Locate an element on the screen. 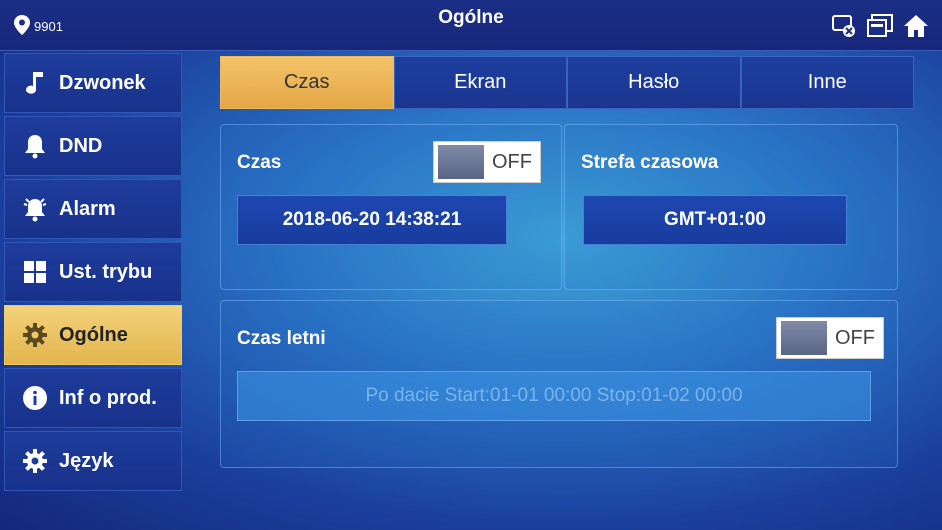  time-auto-toggle: OFF is located at coordinates (487, 162).